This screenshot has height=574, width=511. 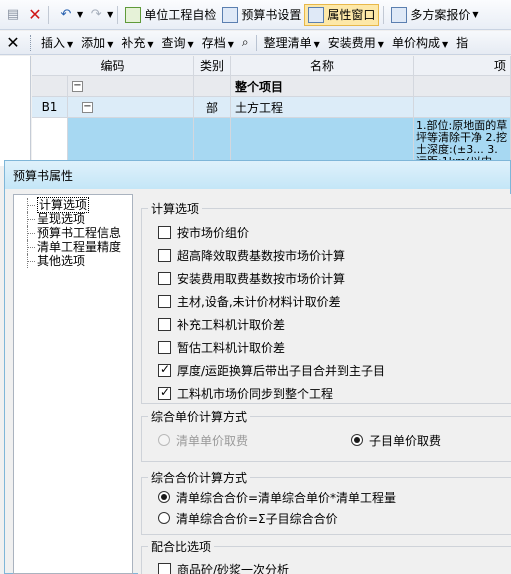 I want to click on budget-settings-button: 预算书设置, so click(x=261, y=15).